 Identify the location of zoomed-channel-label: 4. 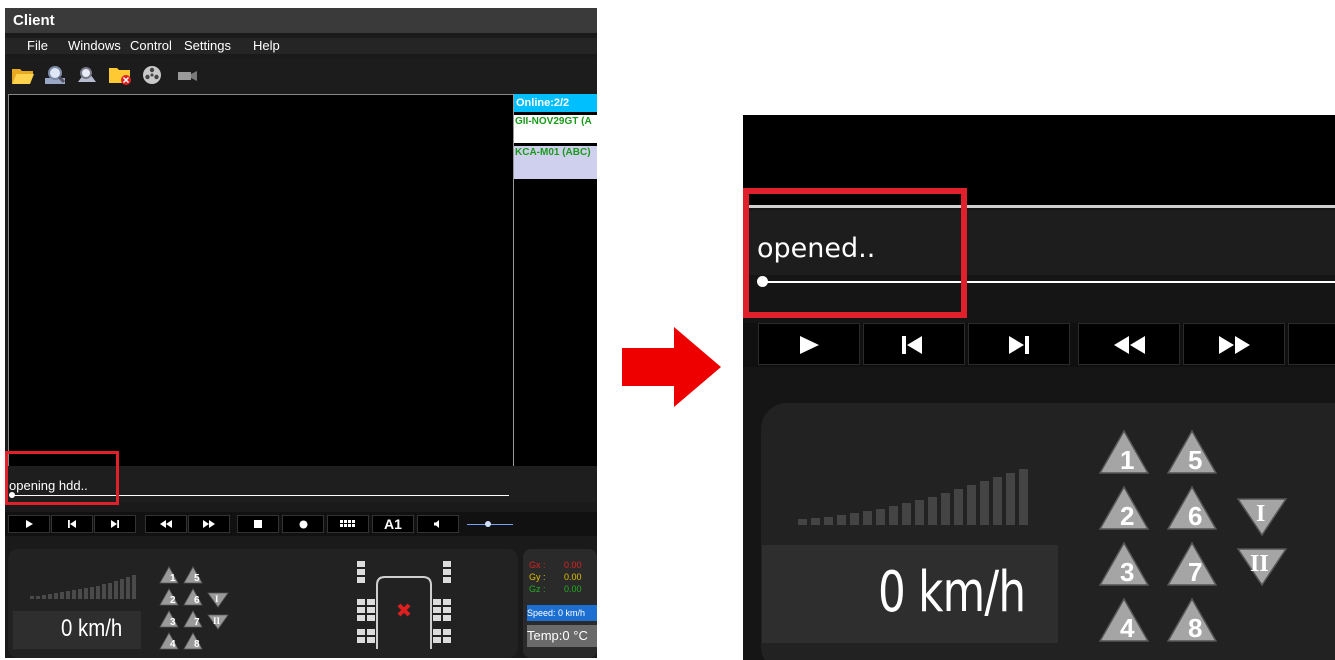
(1127, 628).